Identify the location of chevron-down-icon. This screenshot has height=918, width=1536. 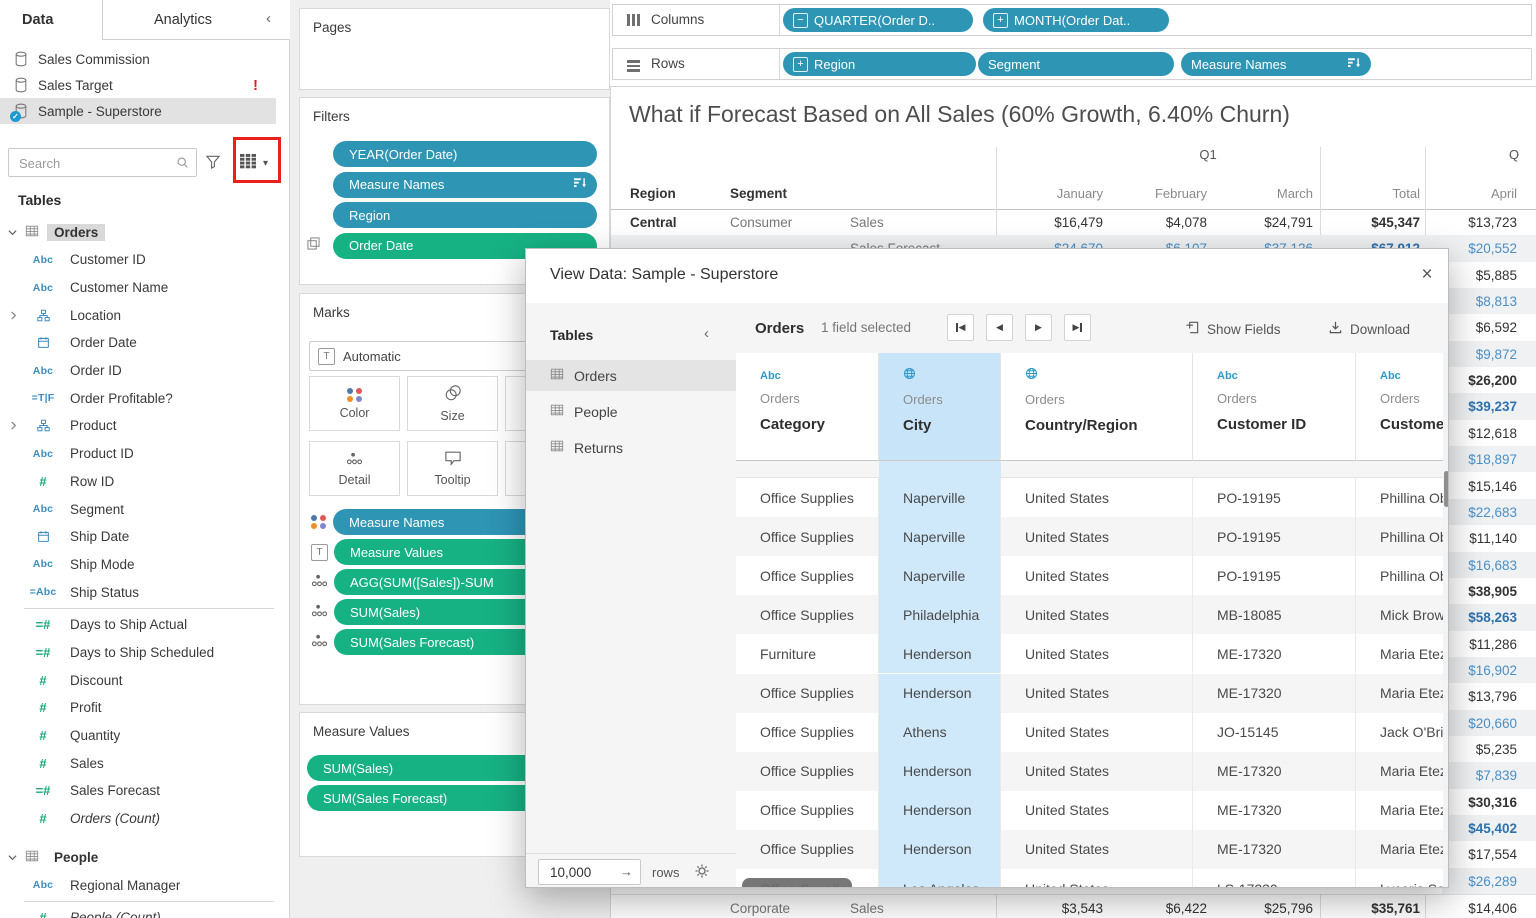
(12, 232).